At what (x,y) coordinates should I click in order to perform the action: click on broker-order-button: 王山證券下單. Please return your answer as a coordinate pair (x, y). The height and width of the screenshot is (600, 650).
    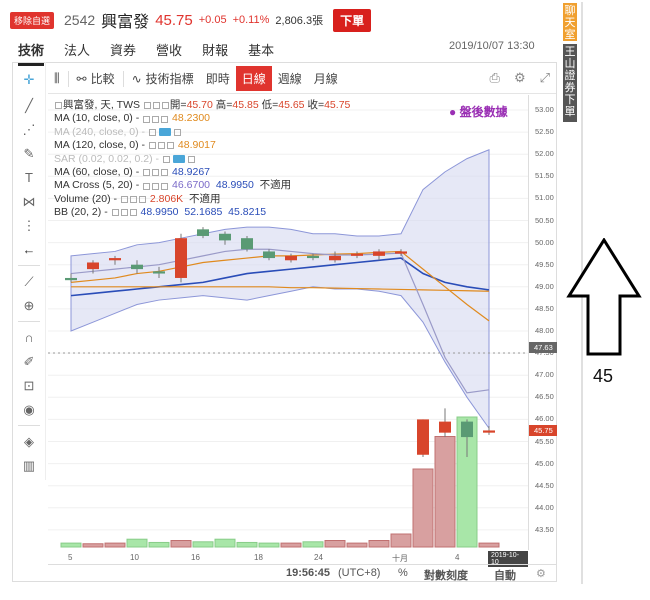
    Looking at the image, I should click on (570, 83).